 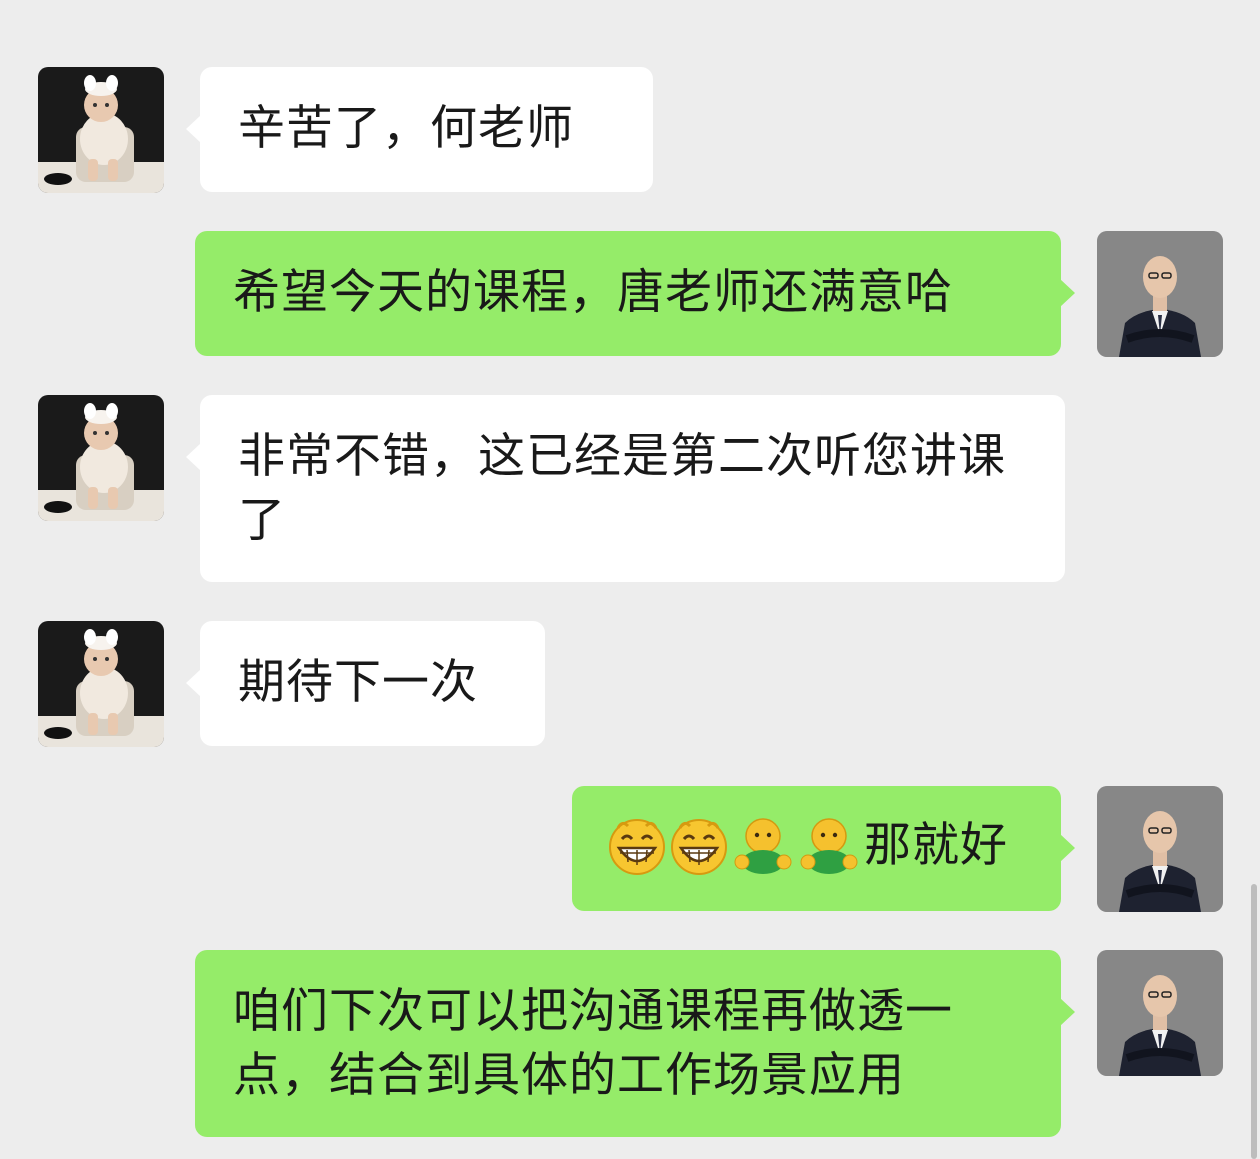 What do you see at coordinates (593, 292) in the screenshot?
I see `message-text: 希望今天的课程，唐老师还满意哈` at bounding box center [593, 292].